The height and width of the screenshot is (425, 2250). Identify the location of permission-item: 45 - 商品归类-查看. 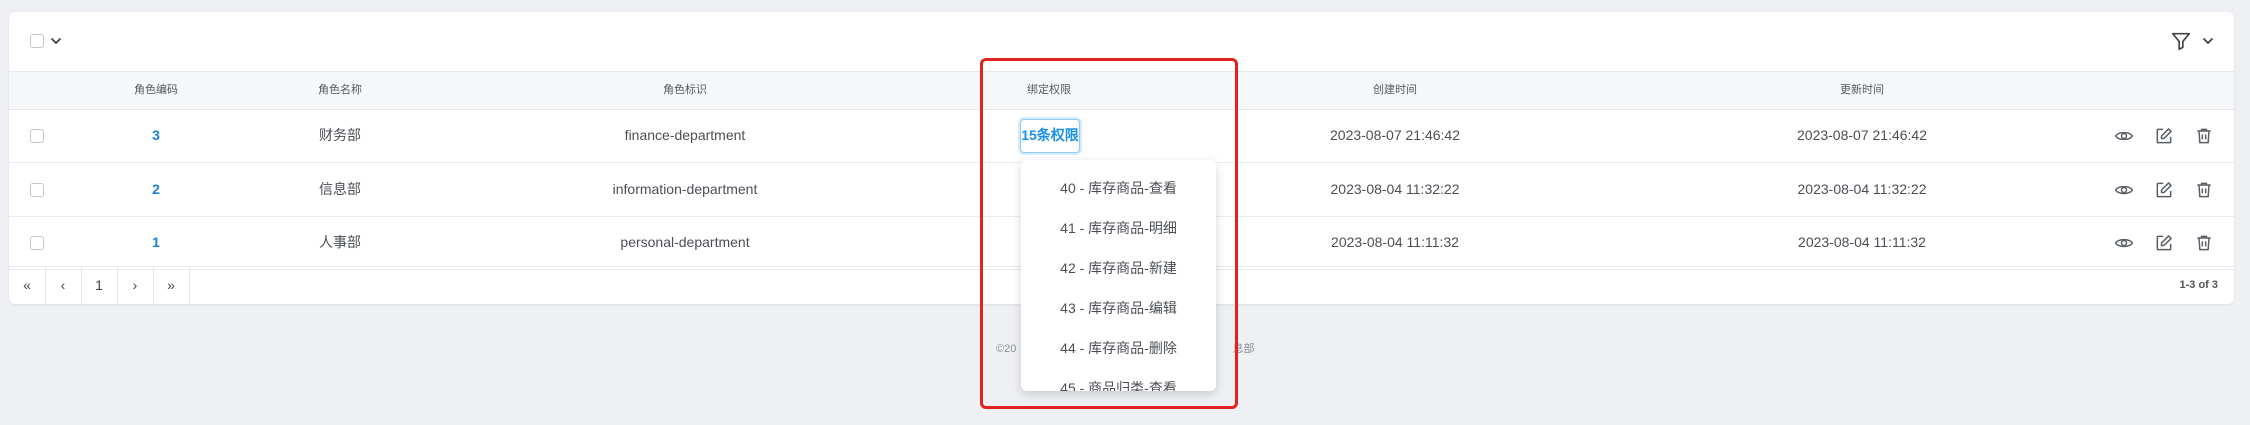
(1118, 379).